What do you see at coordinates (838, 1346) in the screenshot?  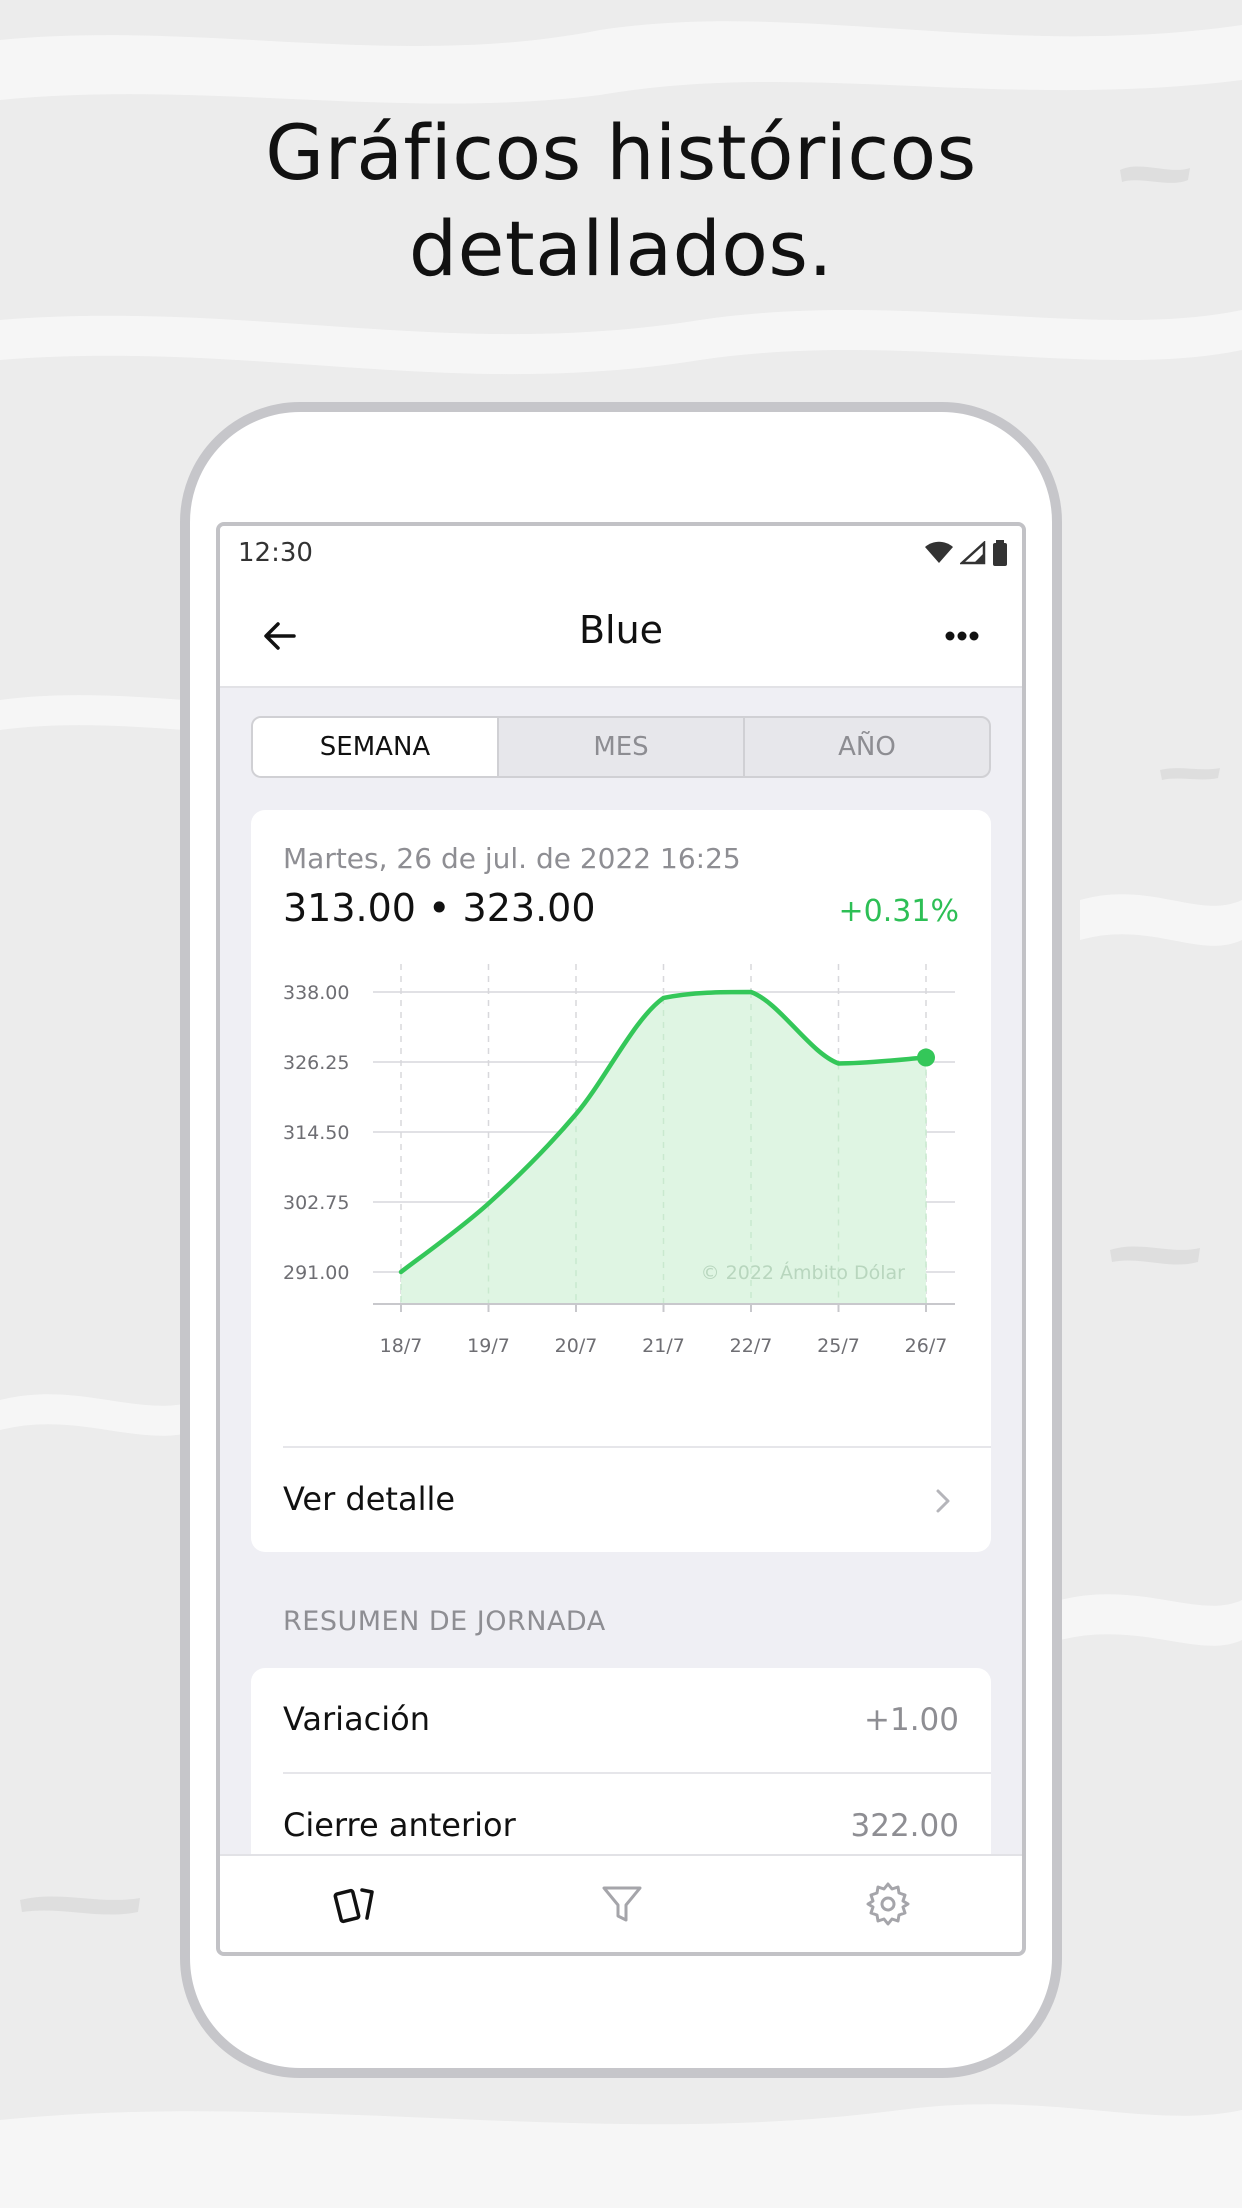 I see `x-tick-label: 25/7` at bounding box center [838, 1346].